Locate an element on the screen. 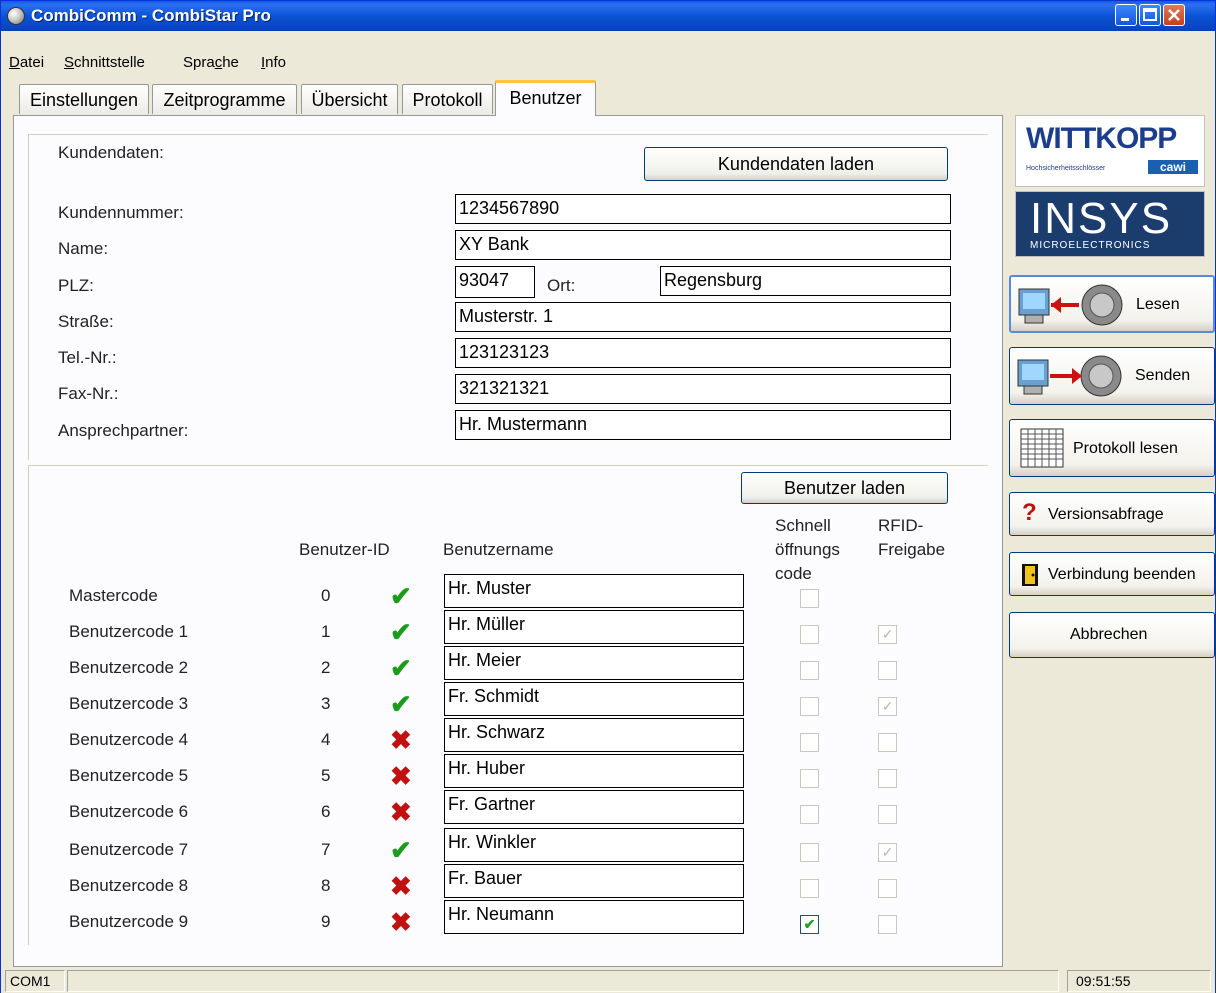 The image size is (1216, 993). fax-field: 321321321 is located at coordinates (703, 389).